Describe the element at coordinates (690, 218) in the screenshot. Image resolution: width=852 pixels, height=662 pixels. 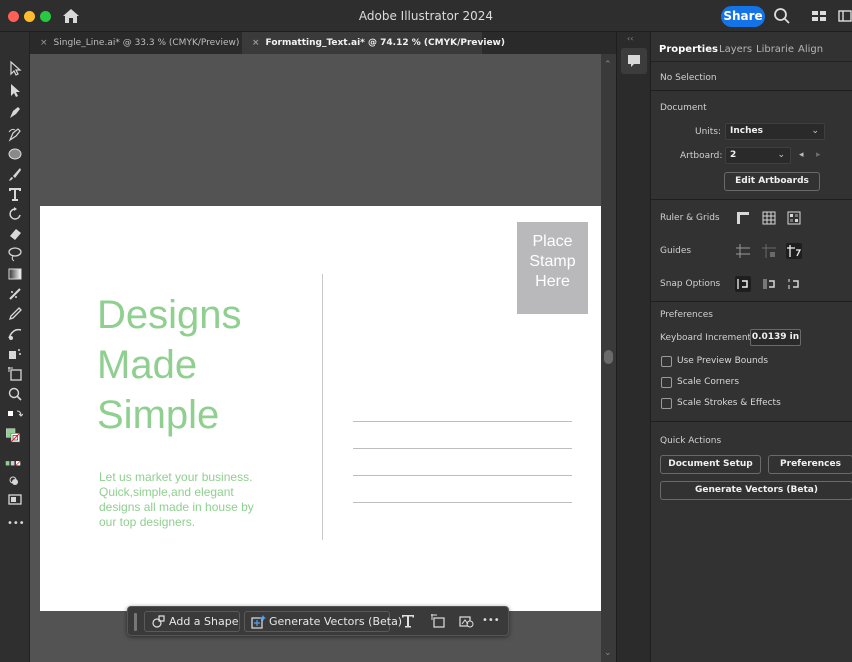
I see `ruler-grids-label: Ruler & Grids` at that location.